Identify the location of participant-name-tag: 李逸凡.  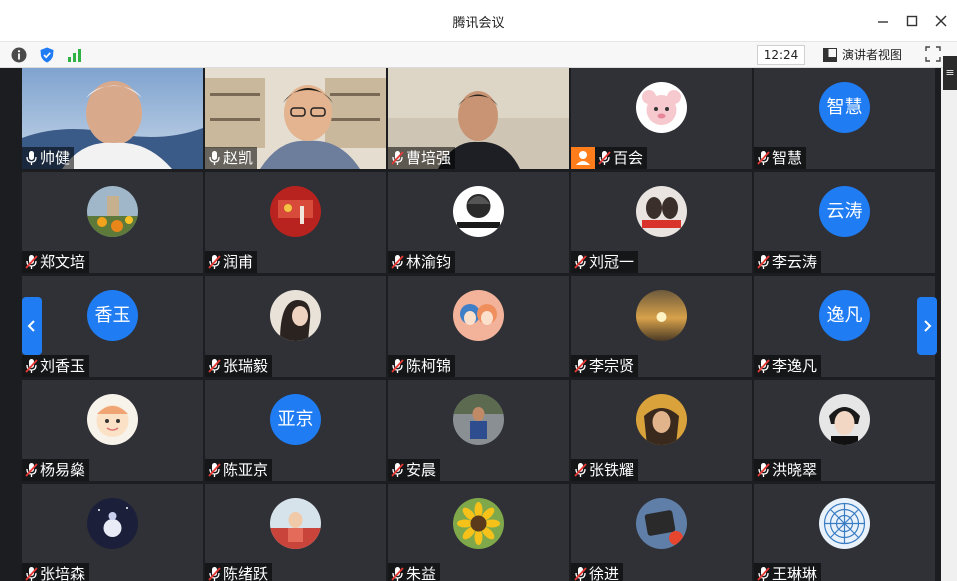
(788, 366).